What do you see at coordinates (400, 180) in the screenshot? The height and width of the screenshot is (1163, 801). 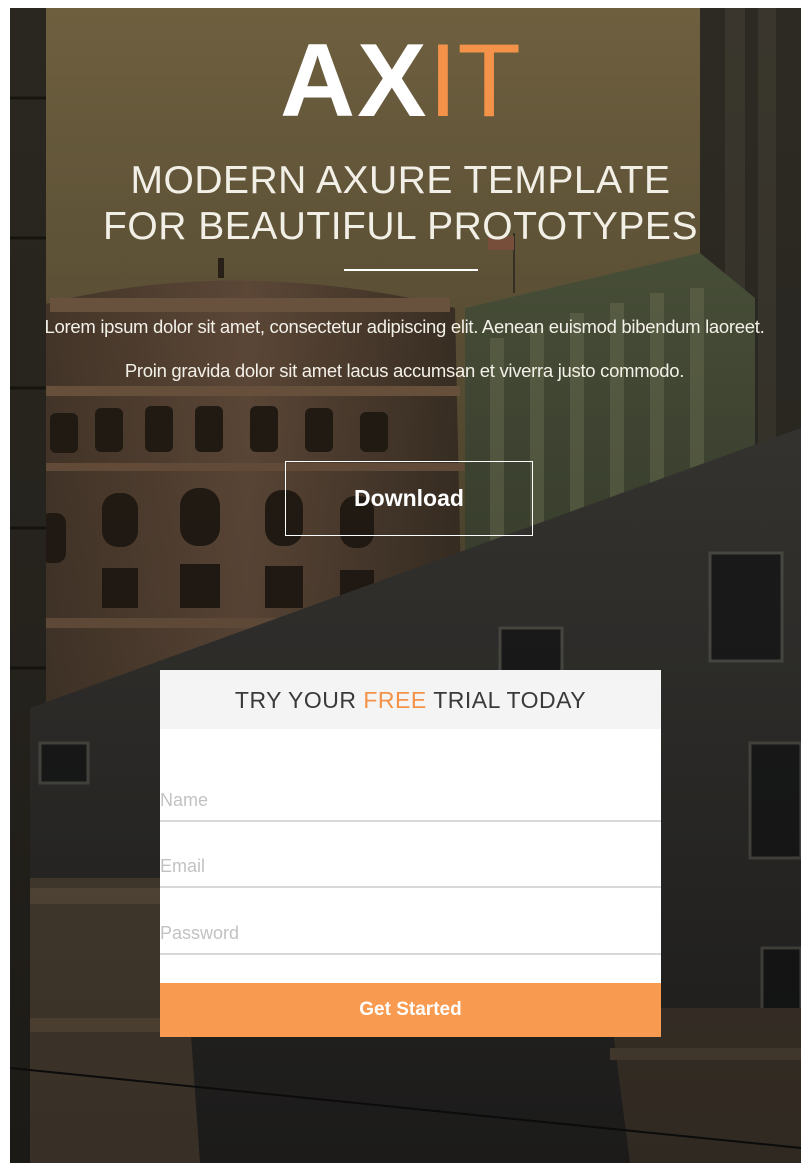 I see `headline-line-1: MODERN AXURE TEMPLATE` at bounding box center [400, 180].